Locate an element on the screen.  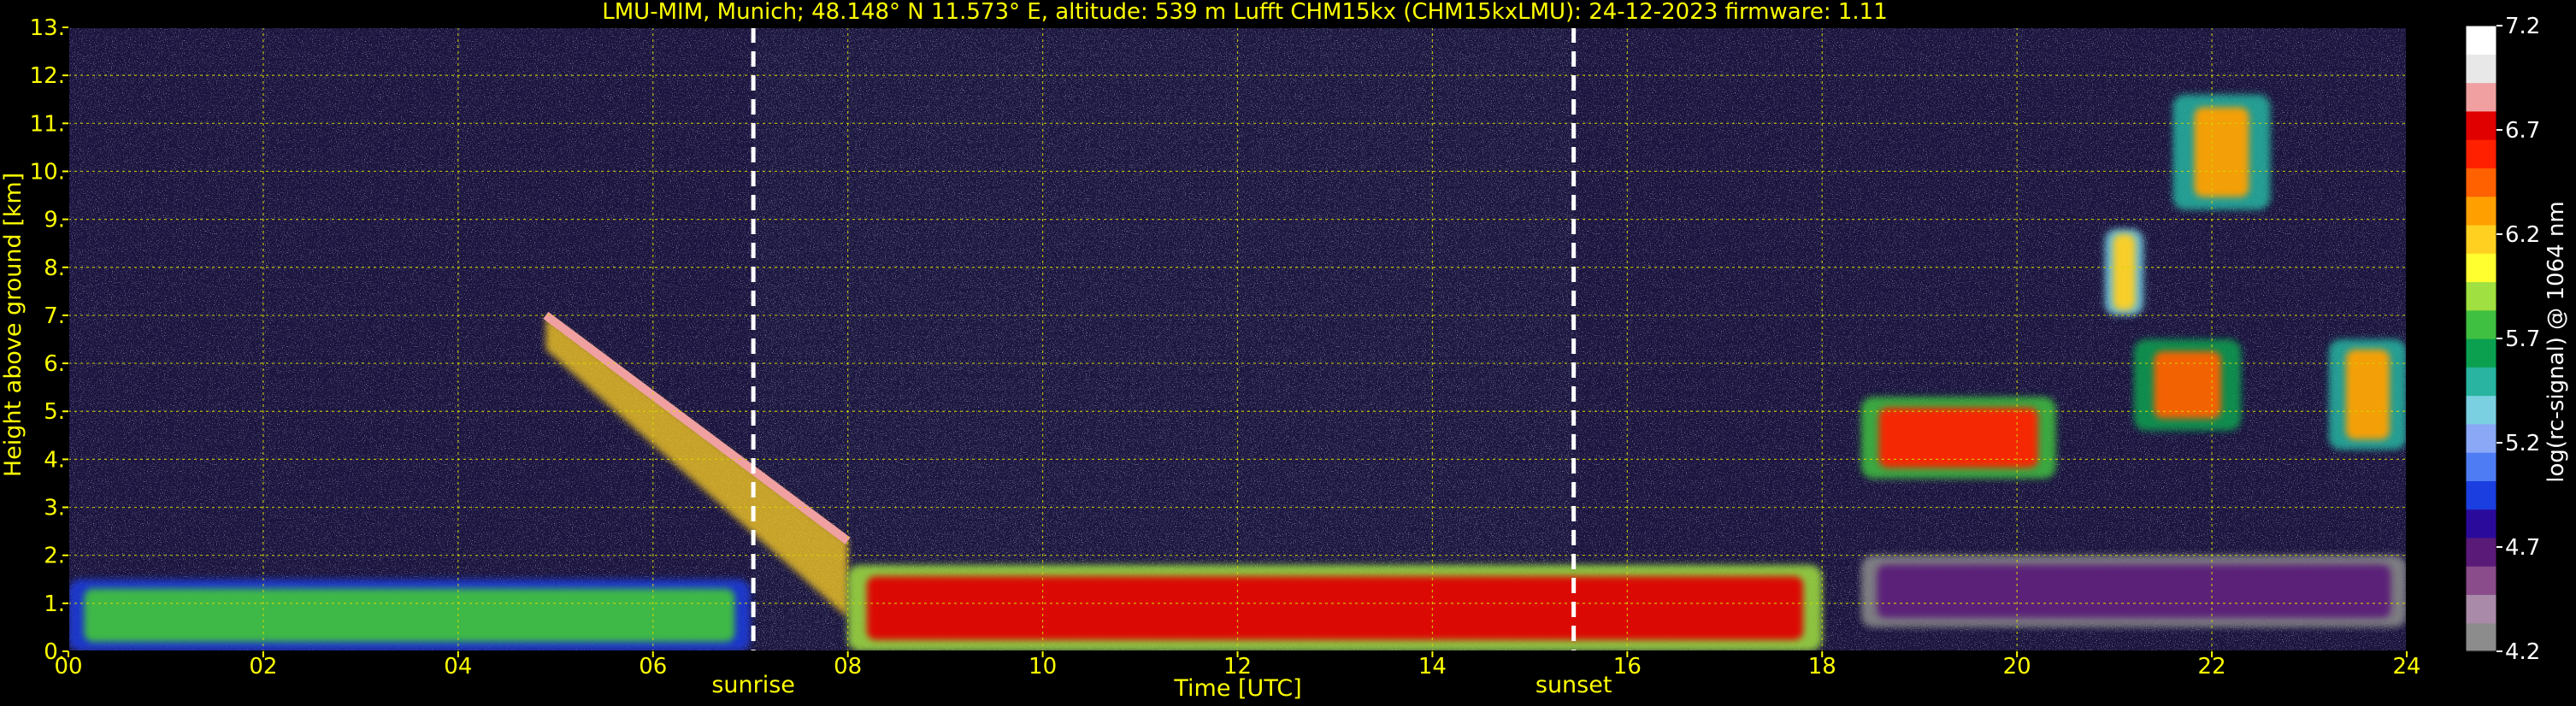
x-tick-label: 02 is located at coordinates (263, 667).